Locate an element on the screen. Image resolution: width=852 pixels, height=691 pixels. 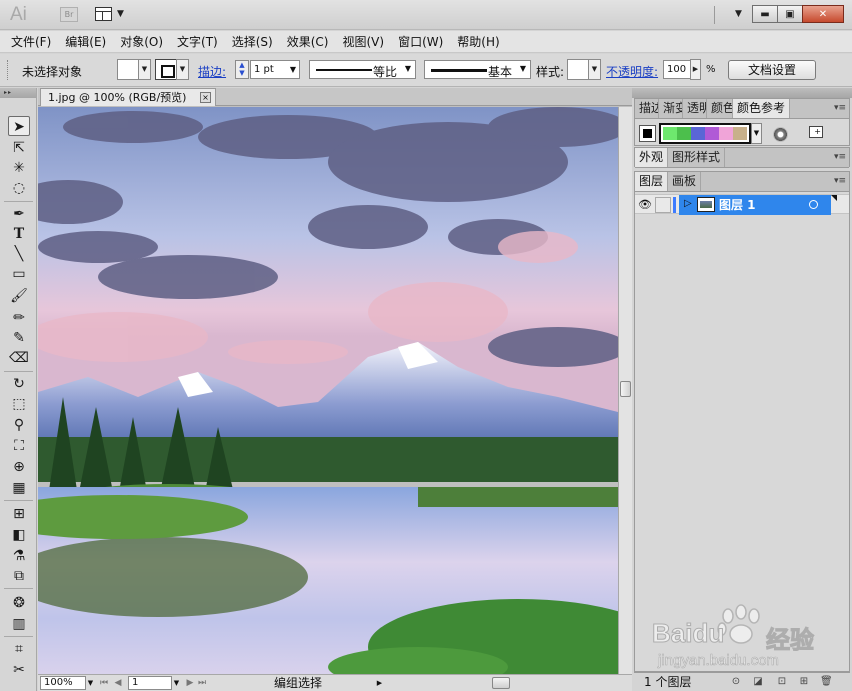
shape-builder-tool-icon: ⊕ is located at coordinates (19, 467).